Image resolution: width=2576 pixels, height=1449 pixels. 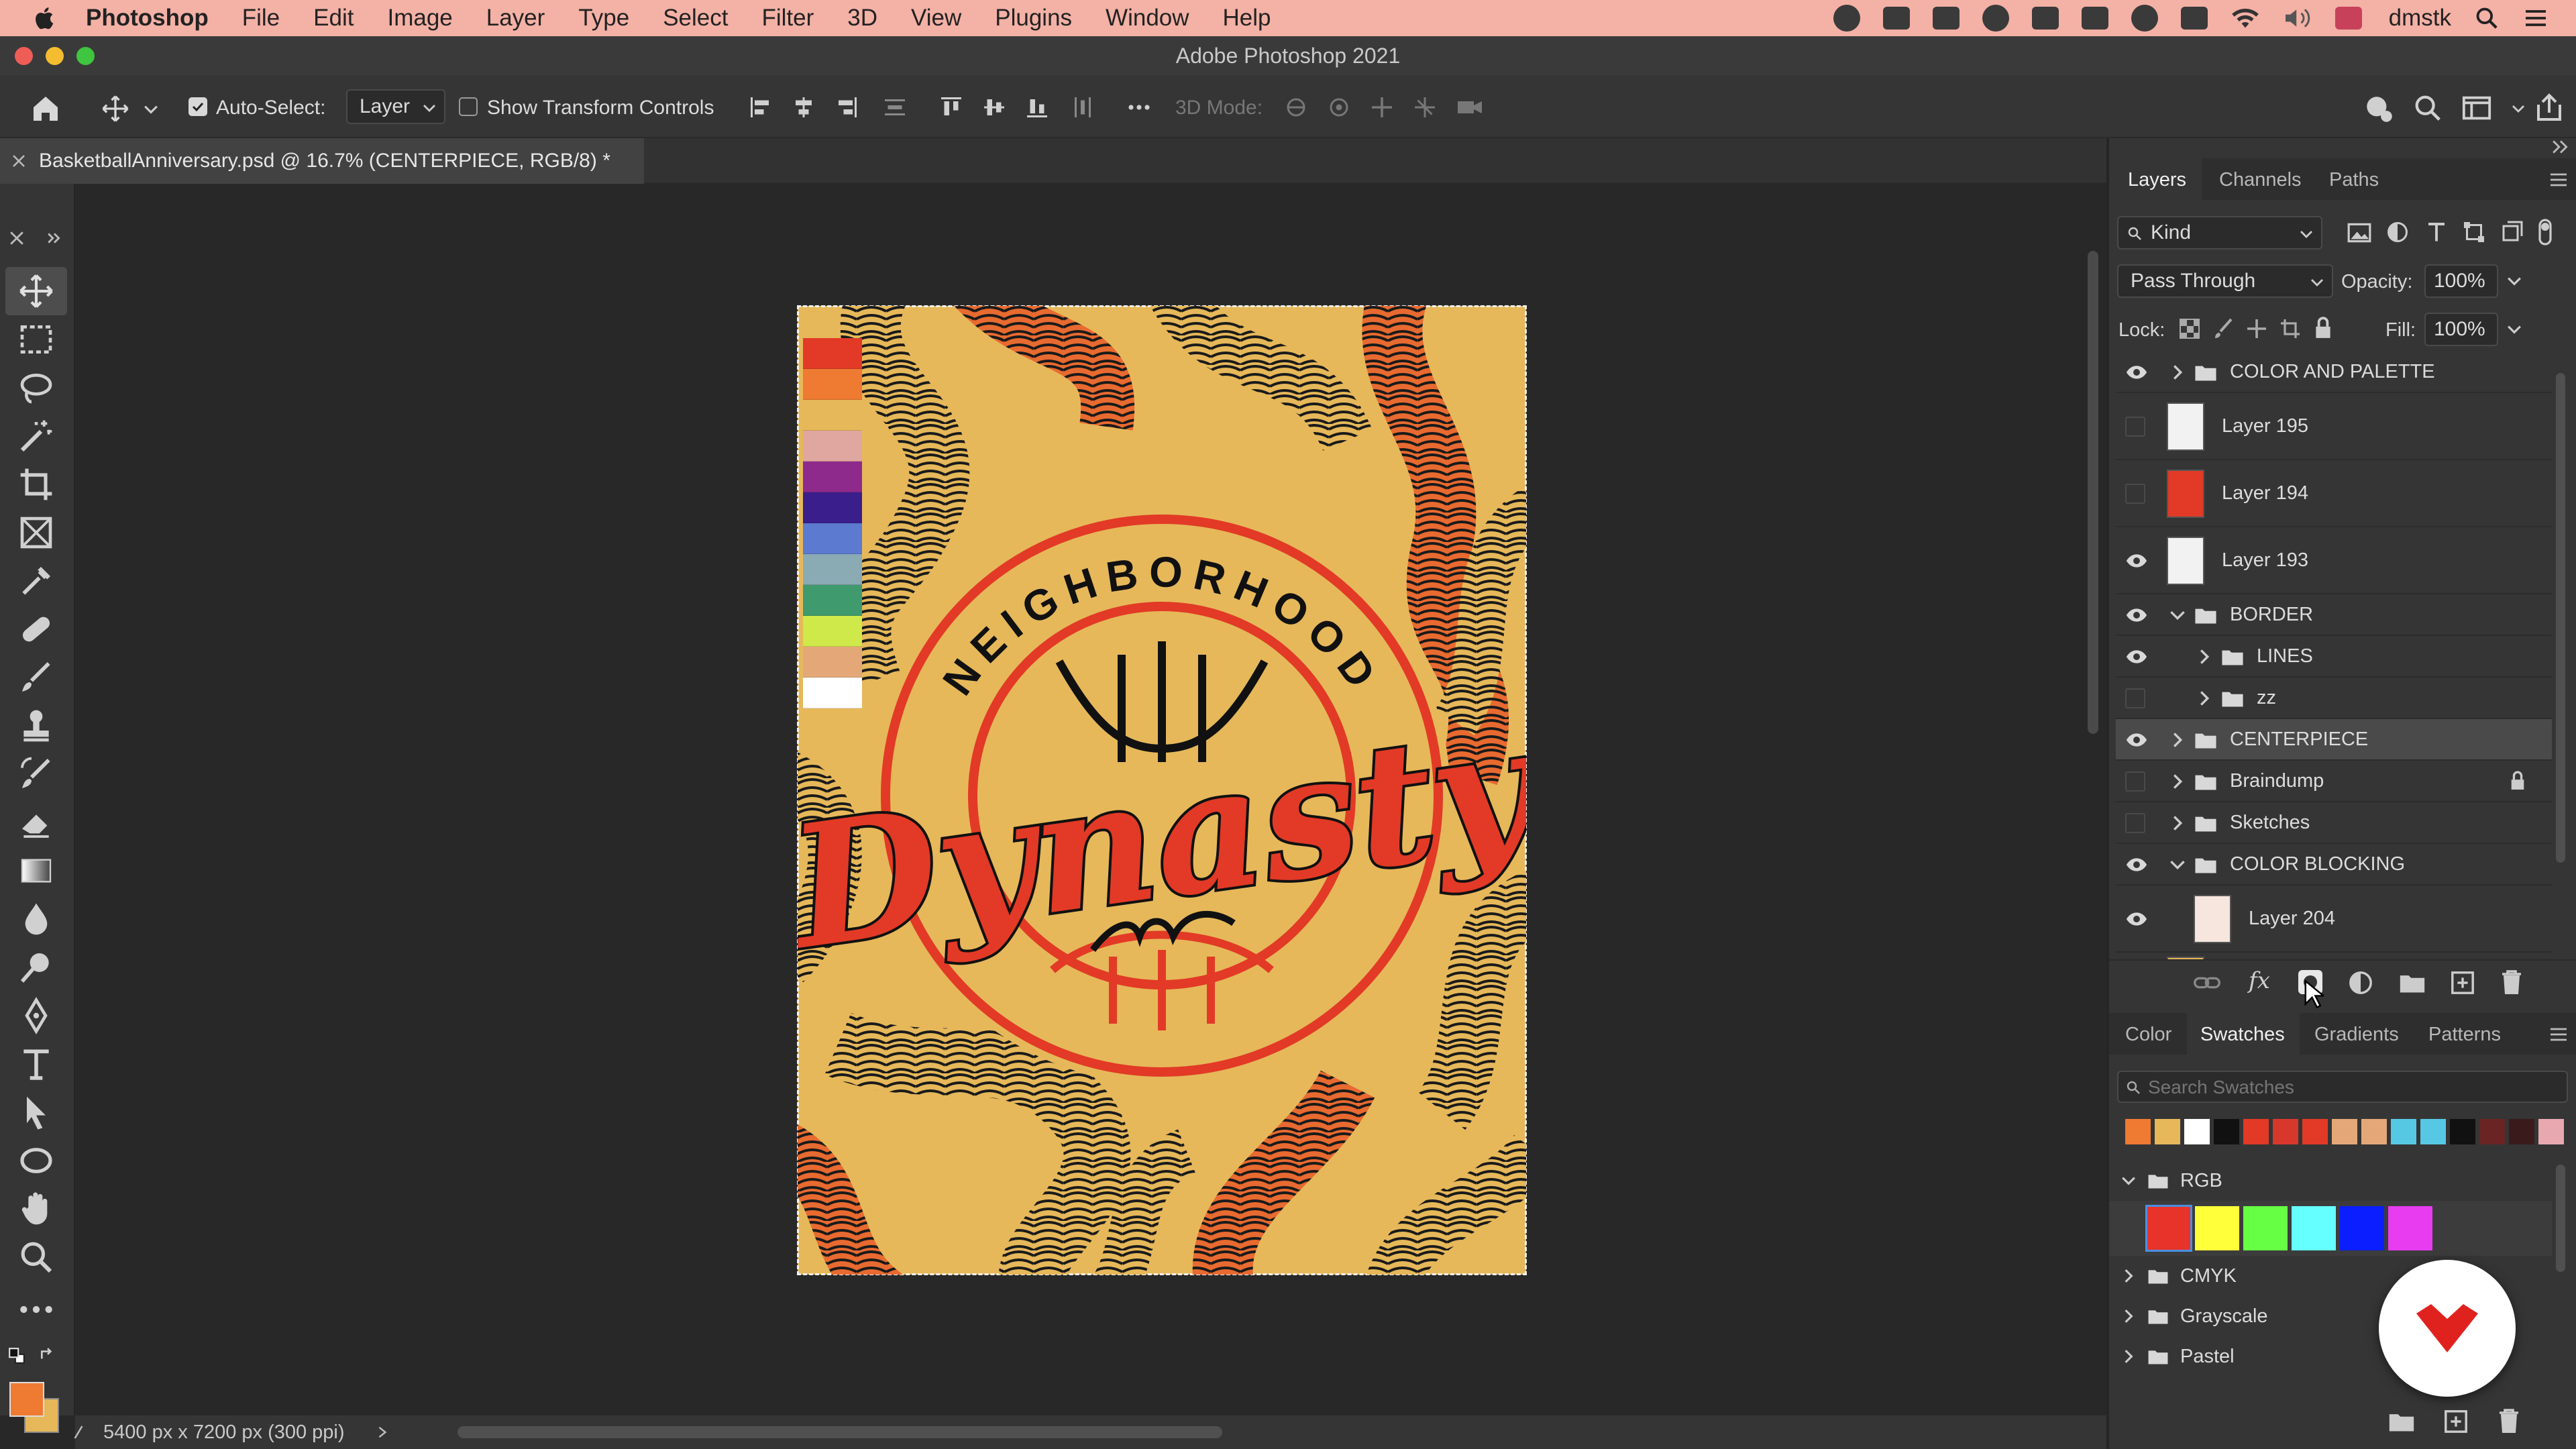 I want to click on frame-tool-icon, so click(x=36, y=532).